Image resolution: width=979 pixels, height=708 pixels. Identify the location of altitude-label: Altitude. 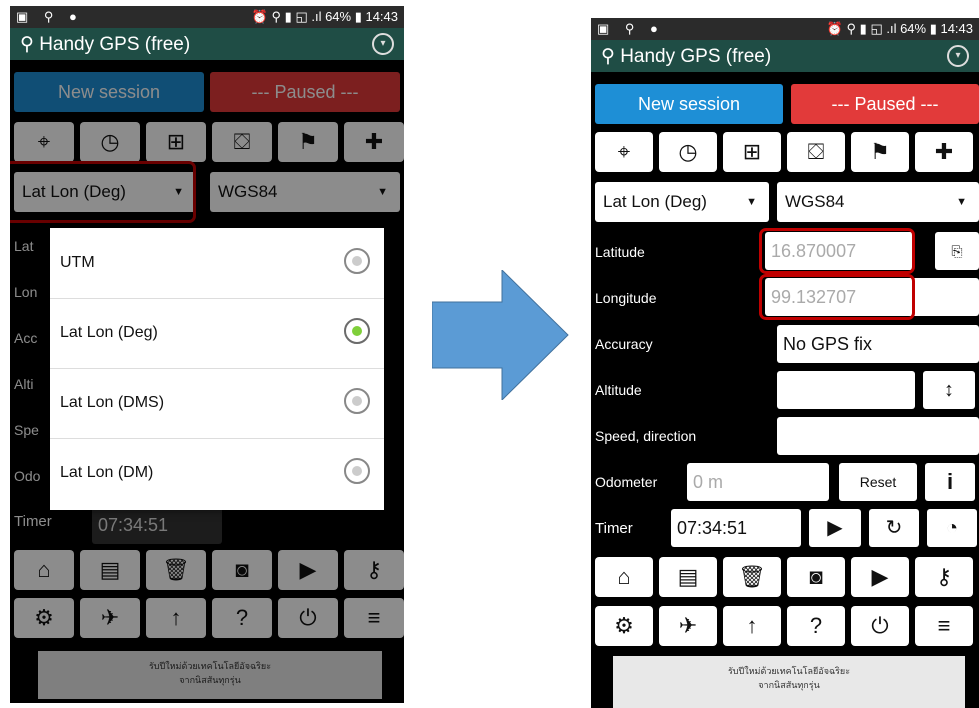
(618, 390).